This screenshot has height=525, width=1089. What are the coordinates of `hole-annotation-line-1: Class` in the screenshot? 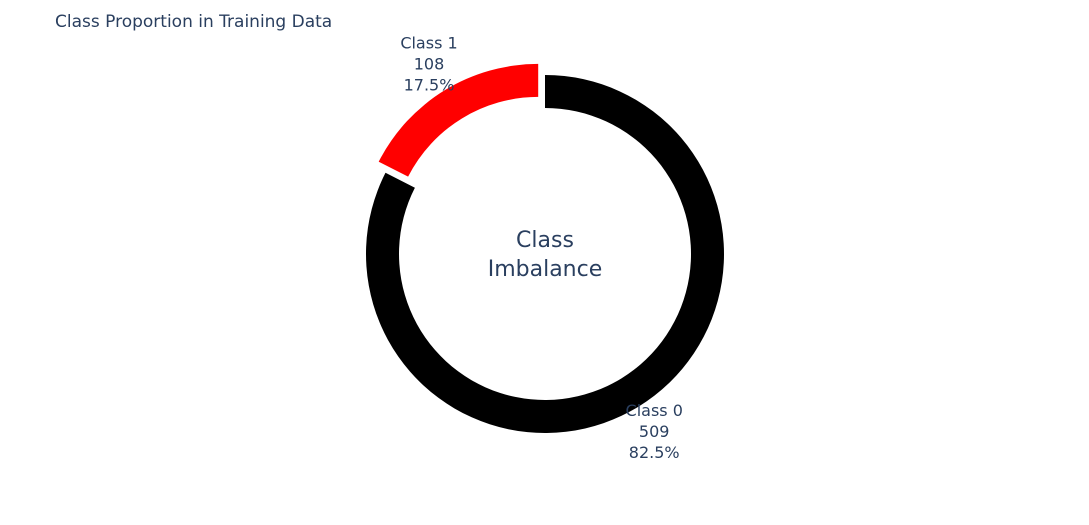 It's located at (545, 240).